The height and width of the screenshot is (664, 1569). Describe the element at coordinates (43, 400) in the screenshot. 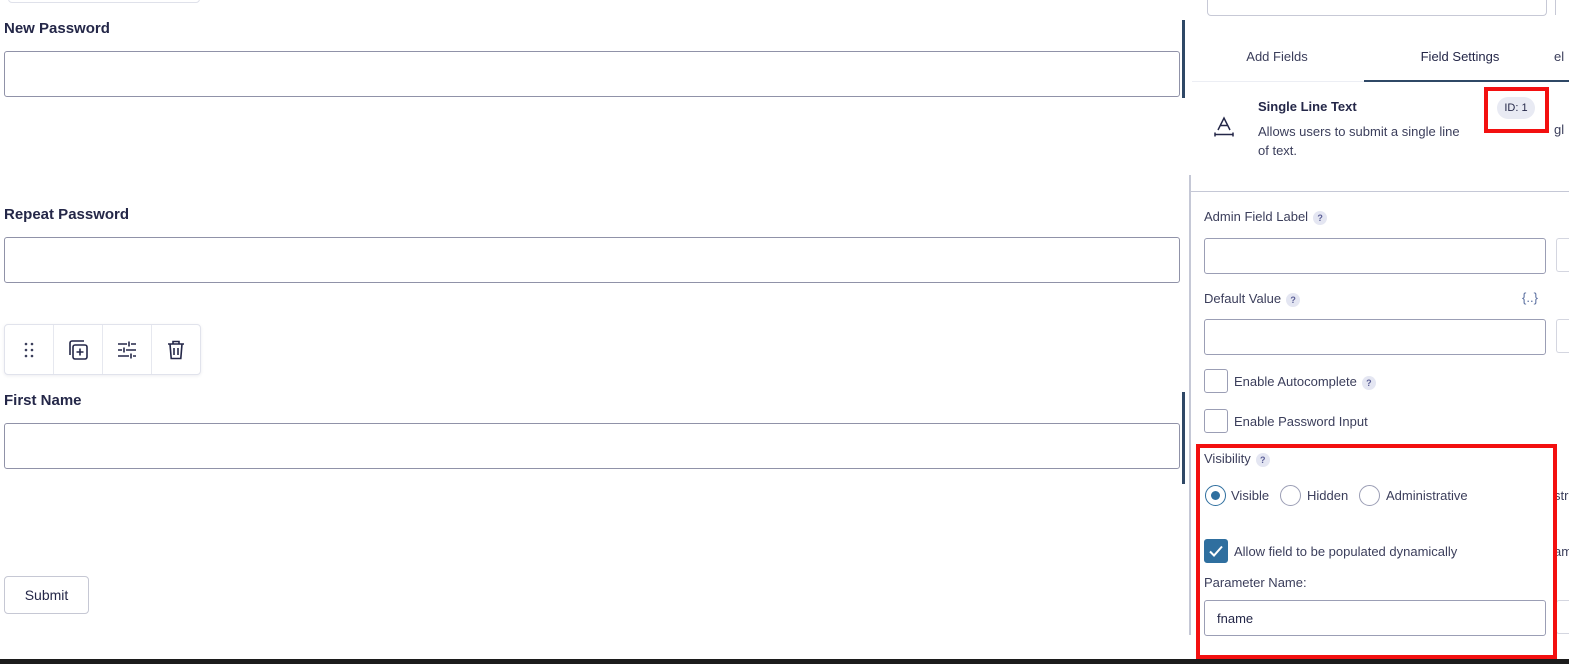

I see `first-name-label: First Name` at that location.